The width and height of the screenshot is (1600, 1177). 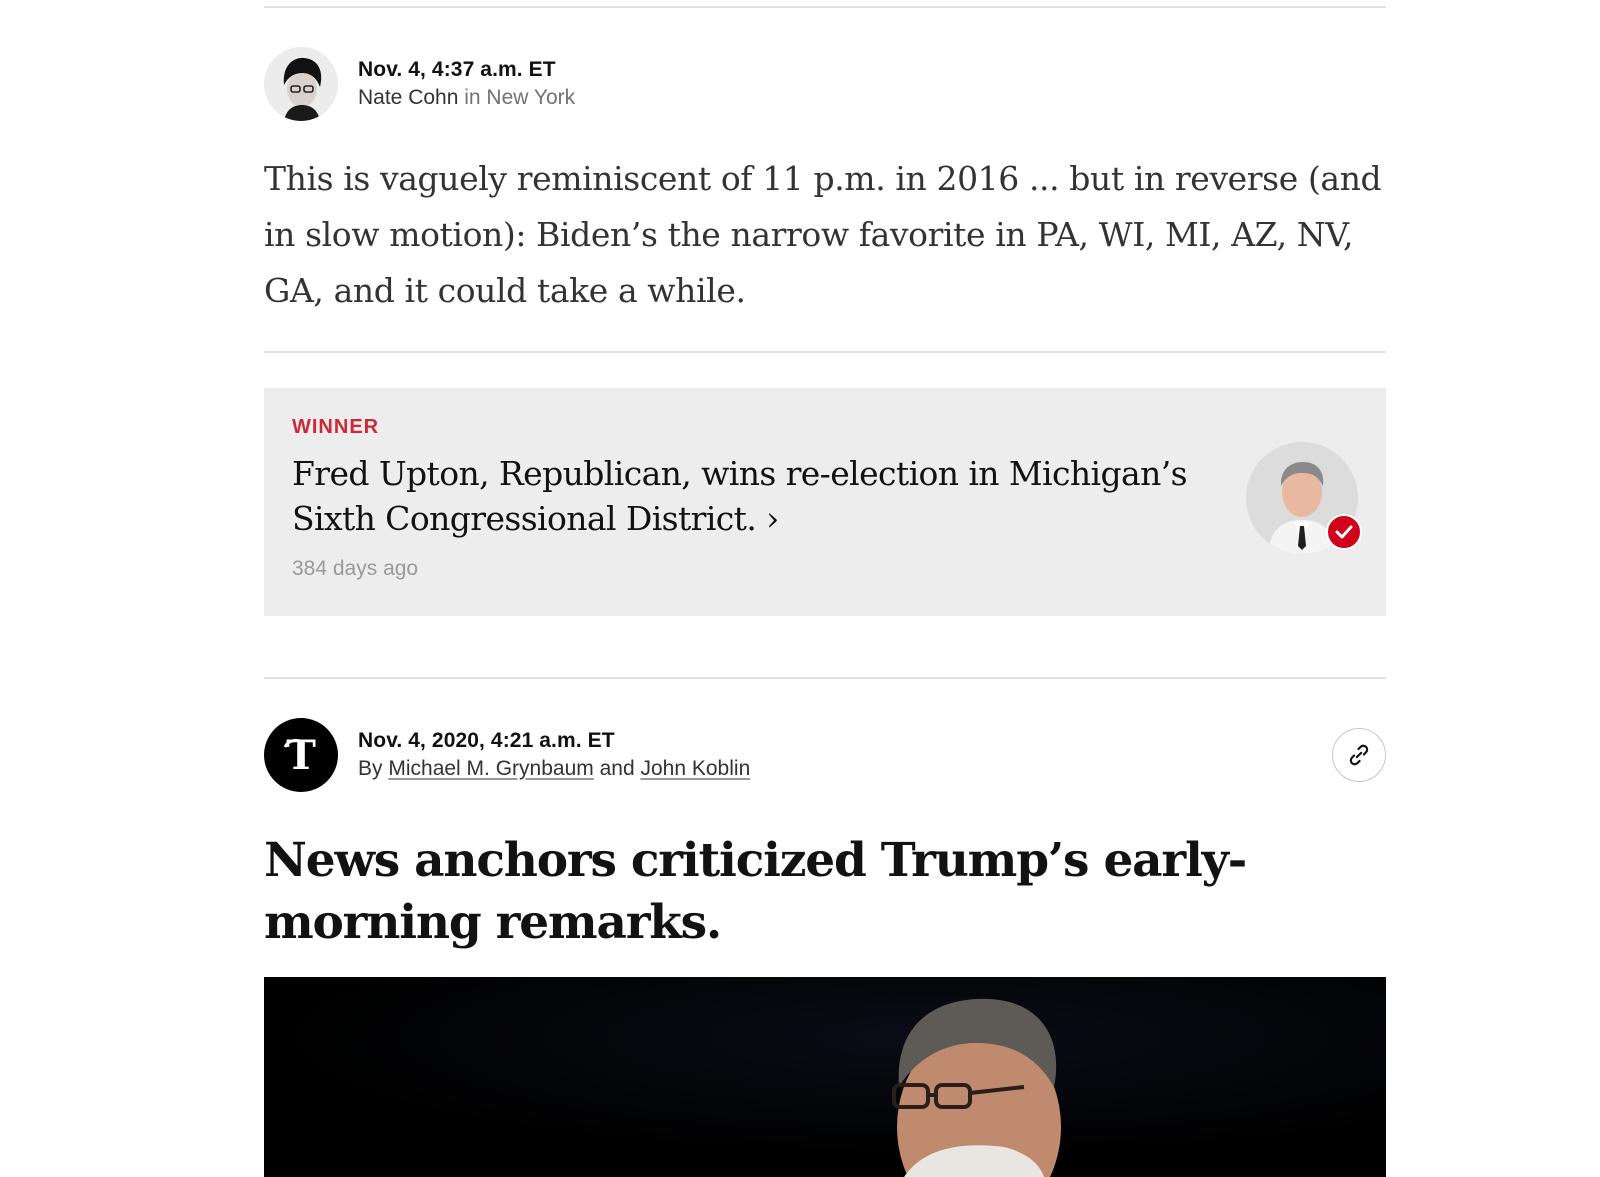 What do you see at coordinates (696, 768) in the screenshot?
I see `author-link-koblin: John Koblin` at bounding box center [696, 768].